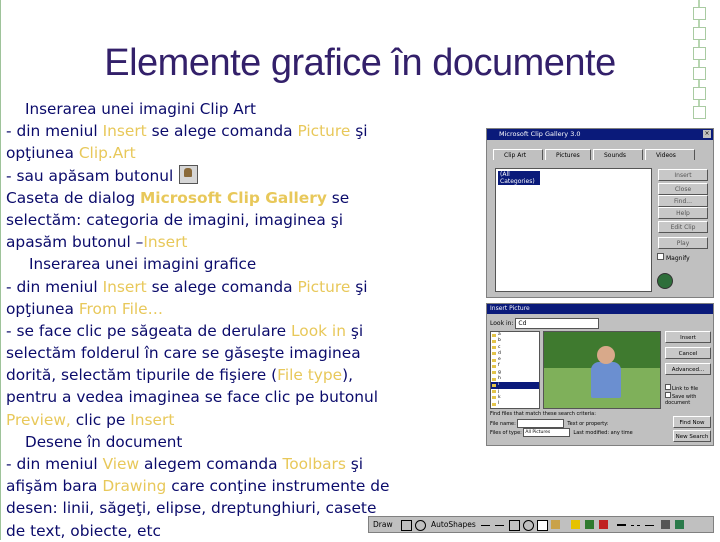 The image size is (720, 542). What do you see at coordinates (310, 375) in the screenshot?
I see `highlight-term: File type` at bounding box center [310, 375].